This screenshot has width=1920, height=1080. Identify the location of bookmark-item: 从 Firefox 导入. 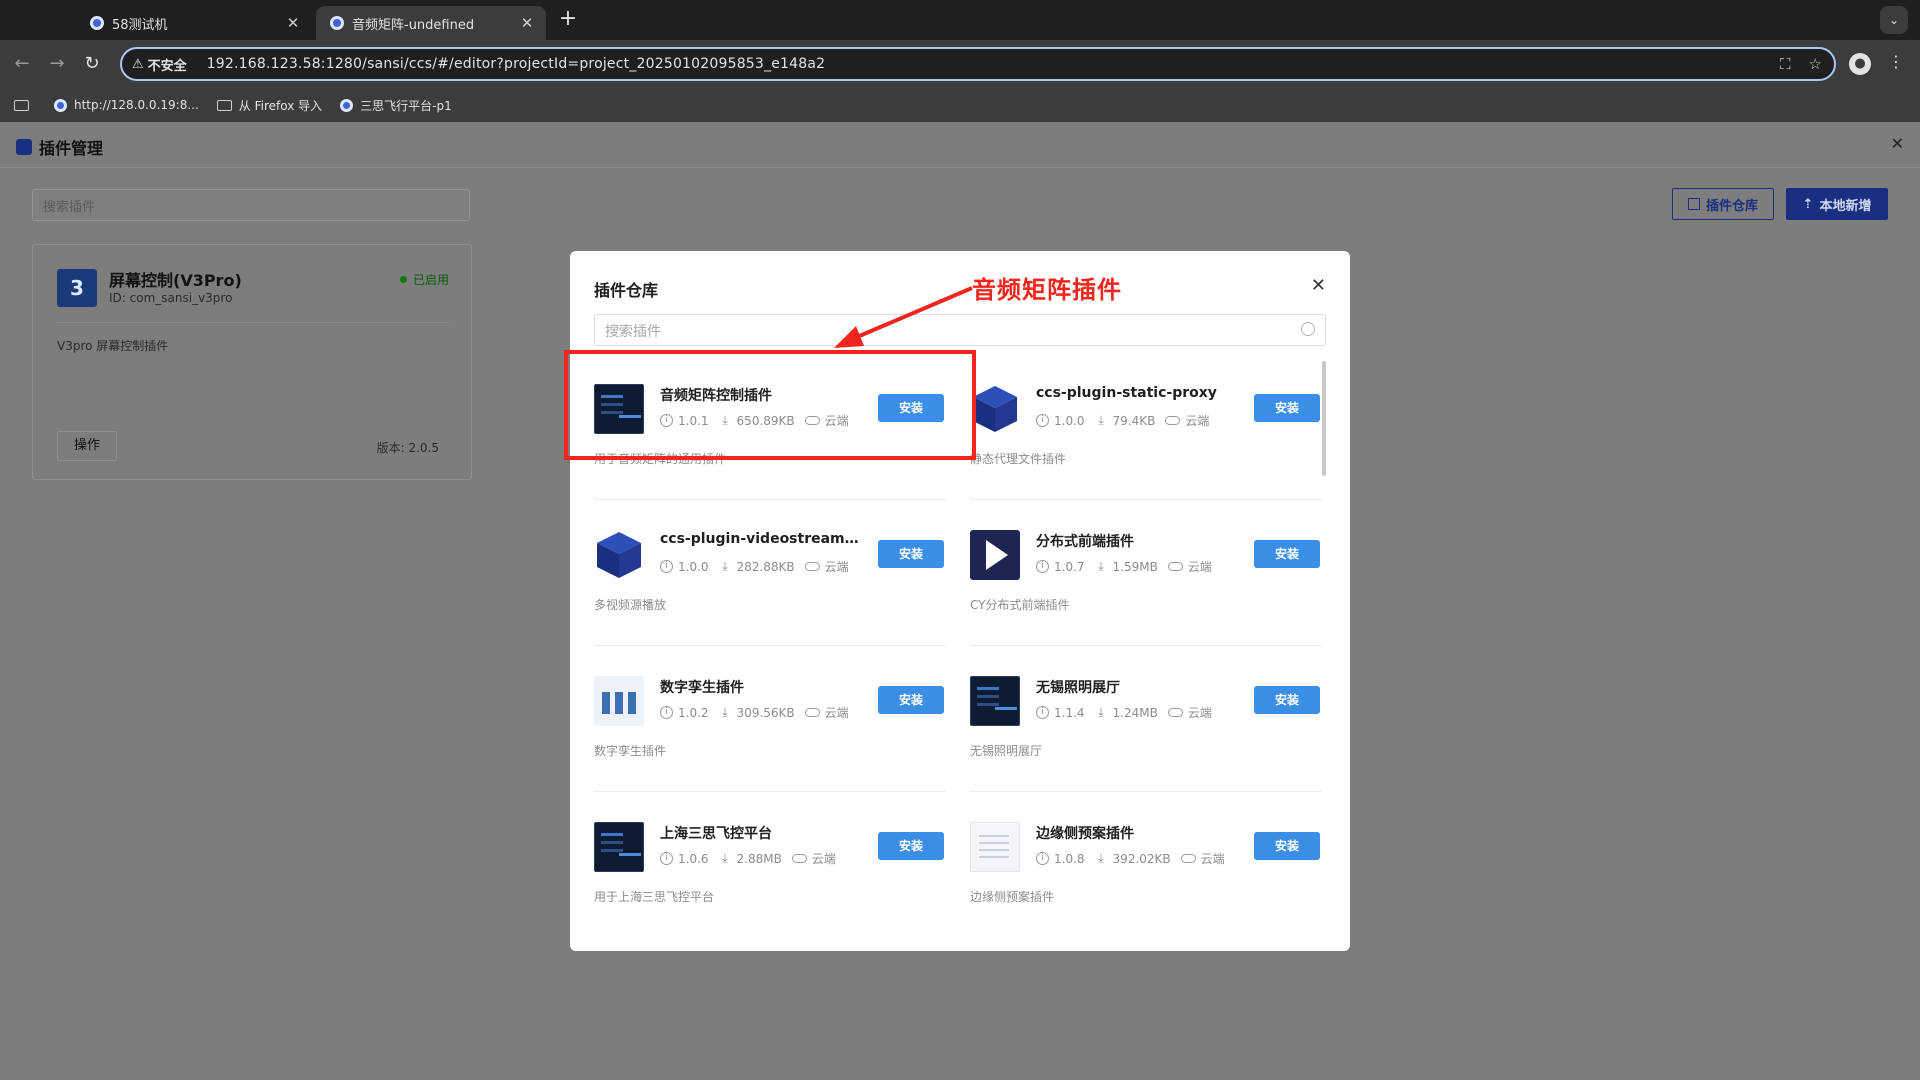
(269, 105).